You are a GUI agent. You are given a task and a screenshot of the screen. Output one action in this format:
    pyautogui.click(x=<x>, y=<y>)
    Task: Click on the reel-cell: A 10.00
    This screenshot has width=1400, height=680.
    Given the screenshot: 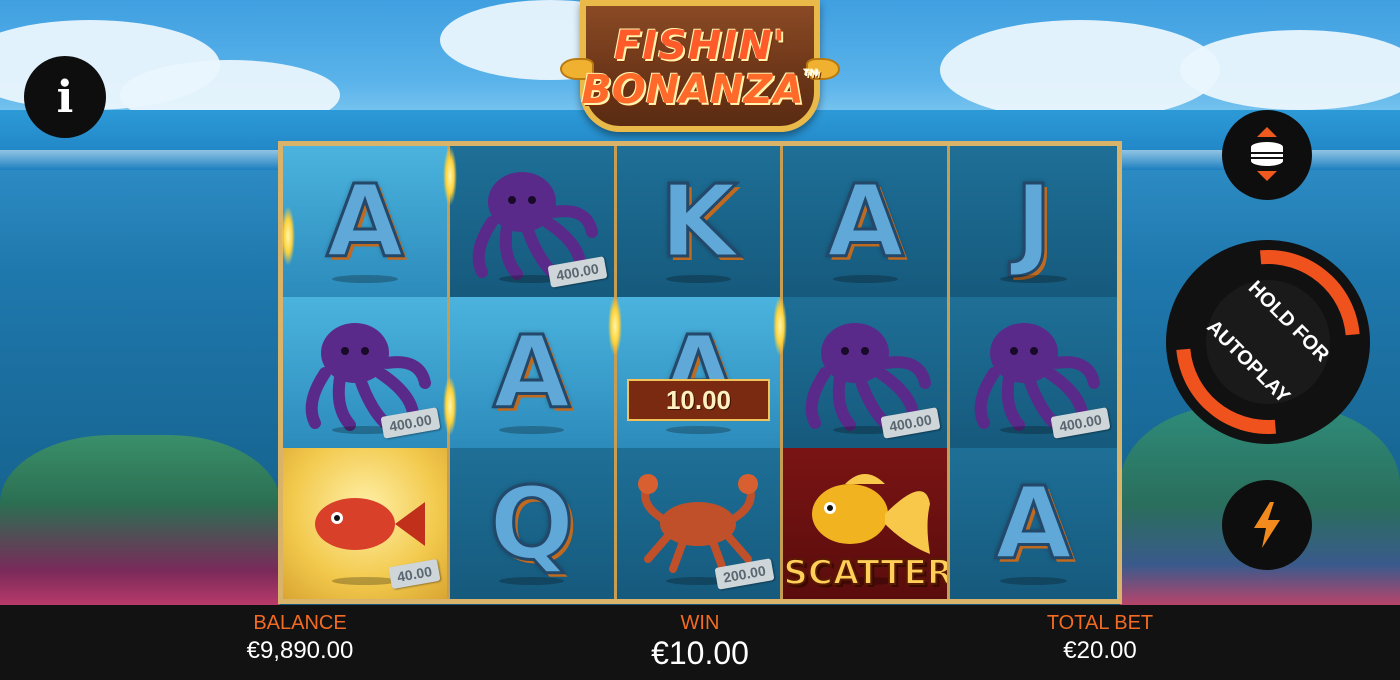 What is the action you would take?
    pyautogui.click(x=700, y=372)
    